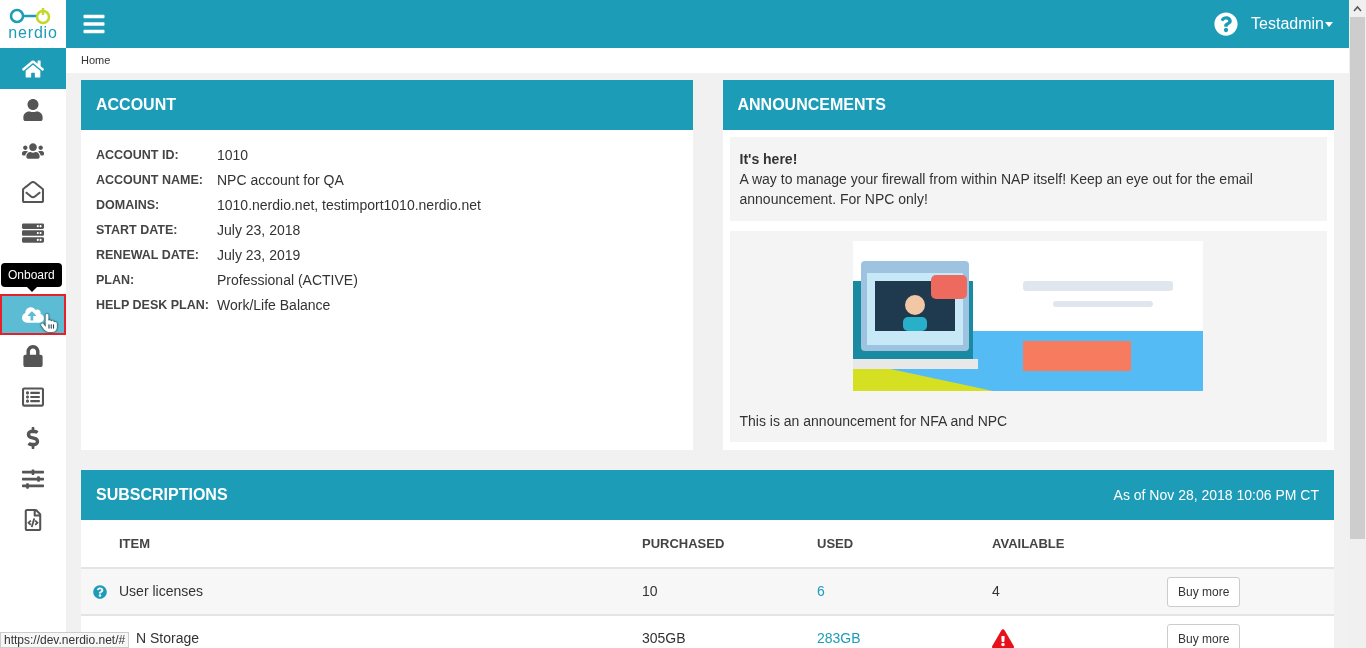 The width and height of the screenshot is (1366, 648). What do you see at coordinates (65, 640) in the screenshot?
I see `status-url: https://dev.nerdio.net/#` at bounding box center [65, 640].